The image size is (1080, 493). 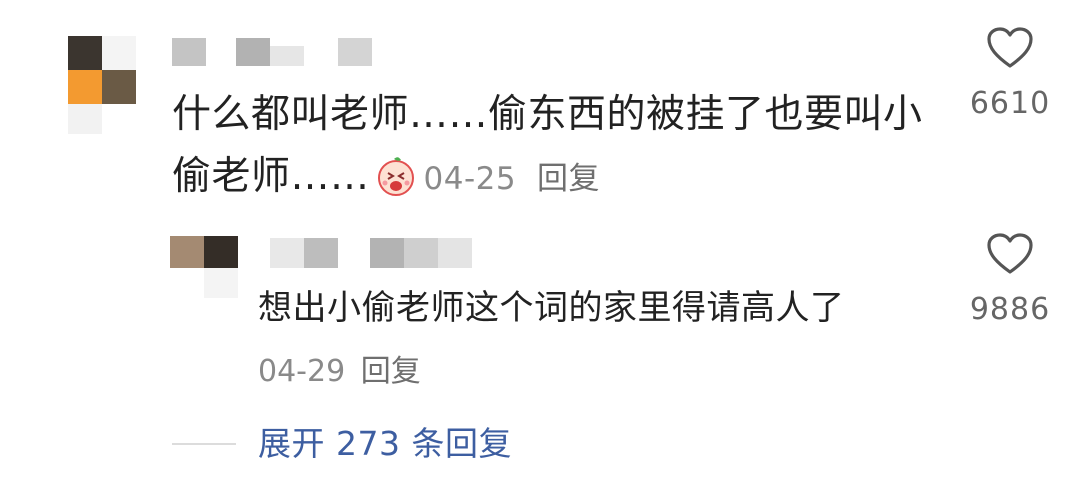 What do you see at coordinates (272, 53) in the screenshot?
I see `username-blurred` at bounding box center [272, 53].